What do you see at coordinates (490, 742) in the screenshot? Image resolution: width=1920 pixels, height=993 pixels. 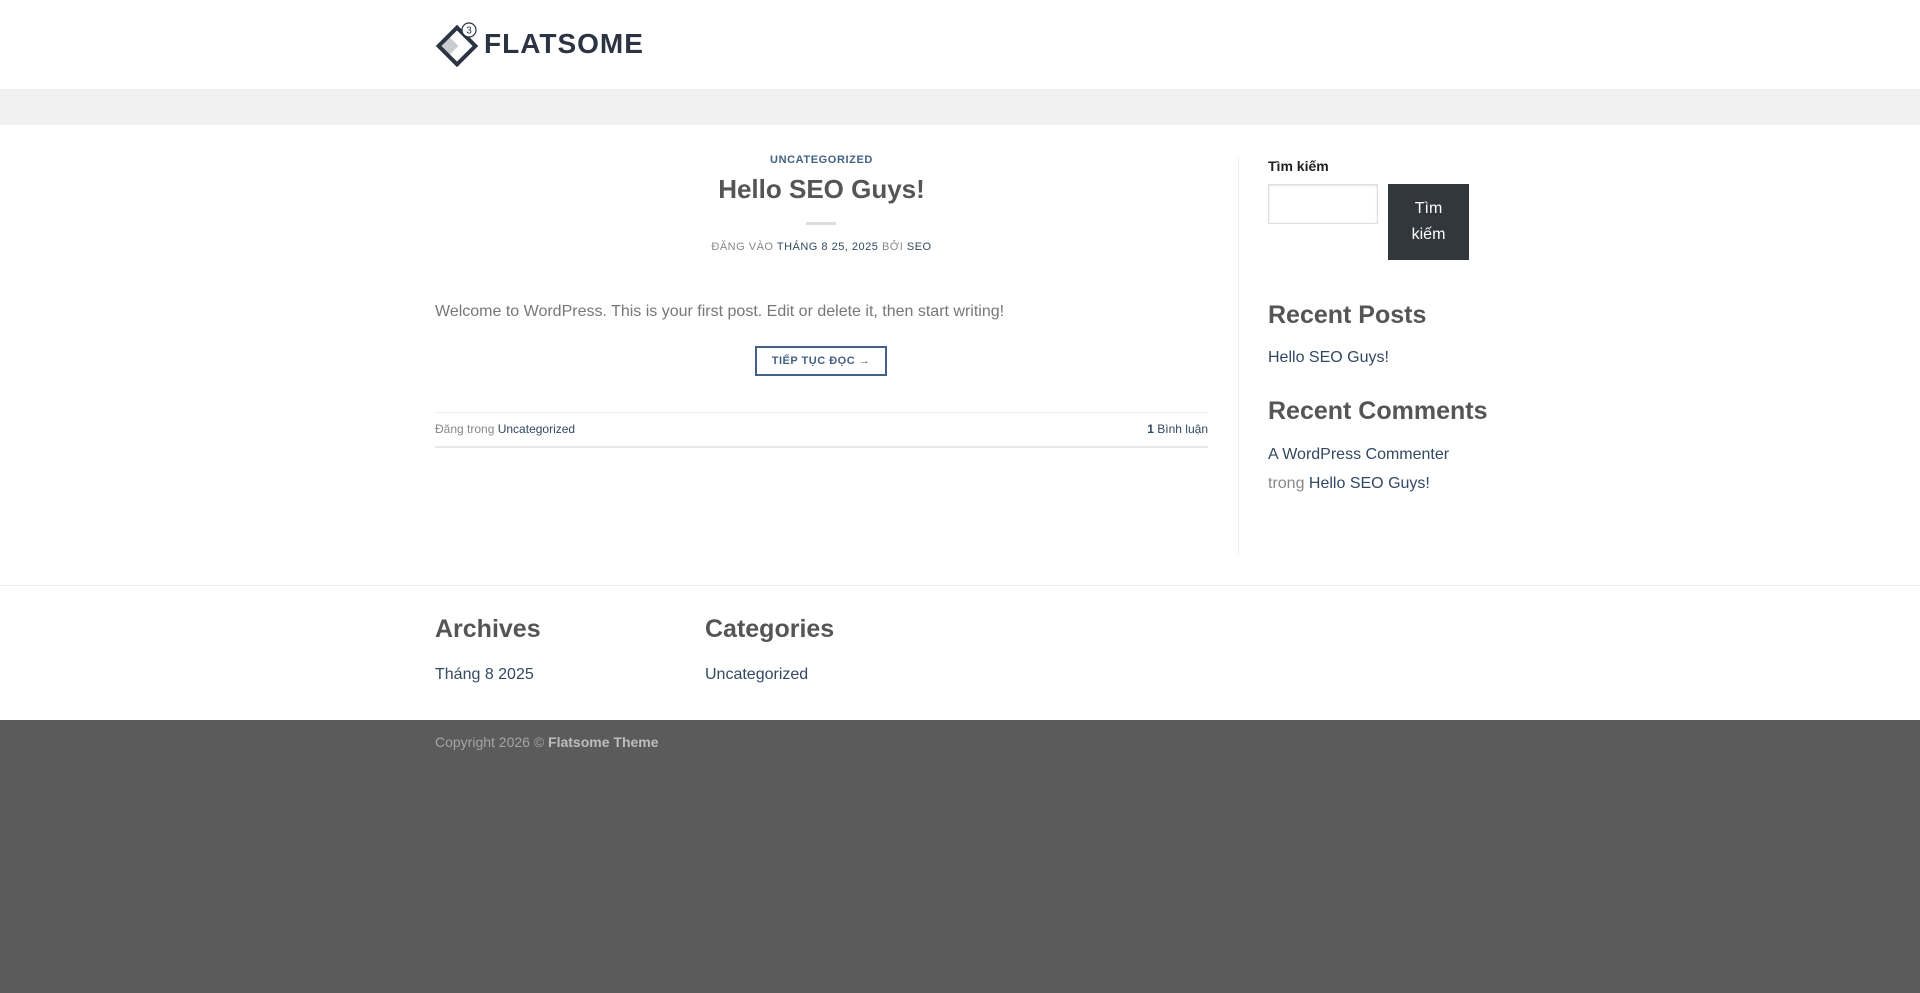 I see `copyright-prefix: Copyright 2026 ©` at bounding box center [490, 742].